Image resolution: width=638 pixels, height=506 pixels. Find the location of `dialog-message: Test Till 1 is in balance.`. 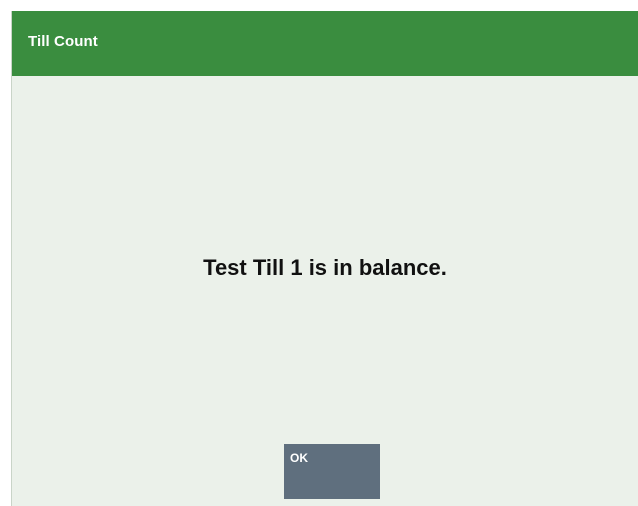

dialog-message: Test Till 1 is in balance. is located at coordinates (325, 267).